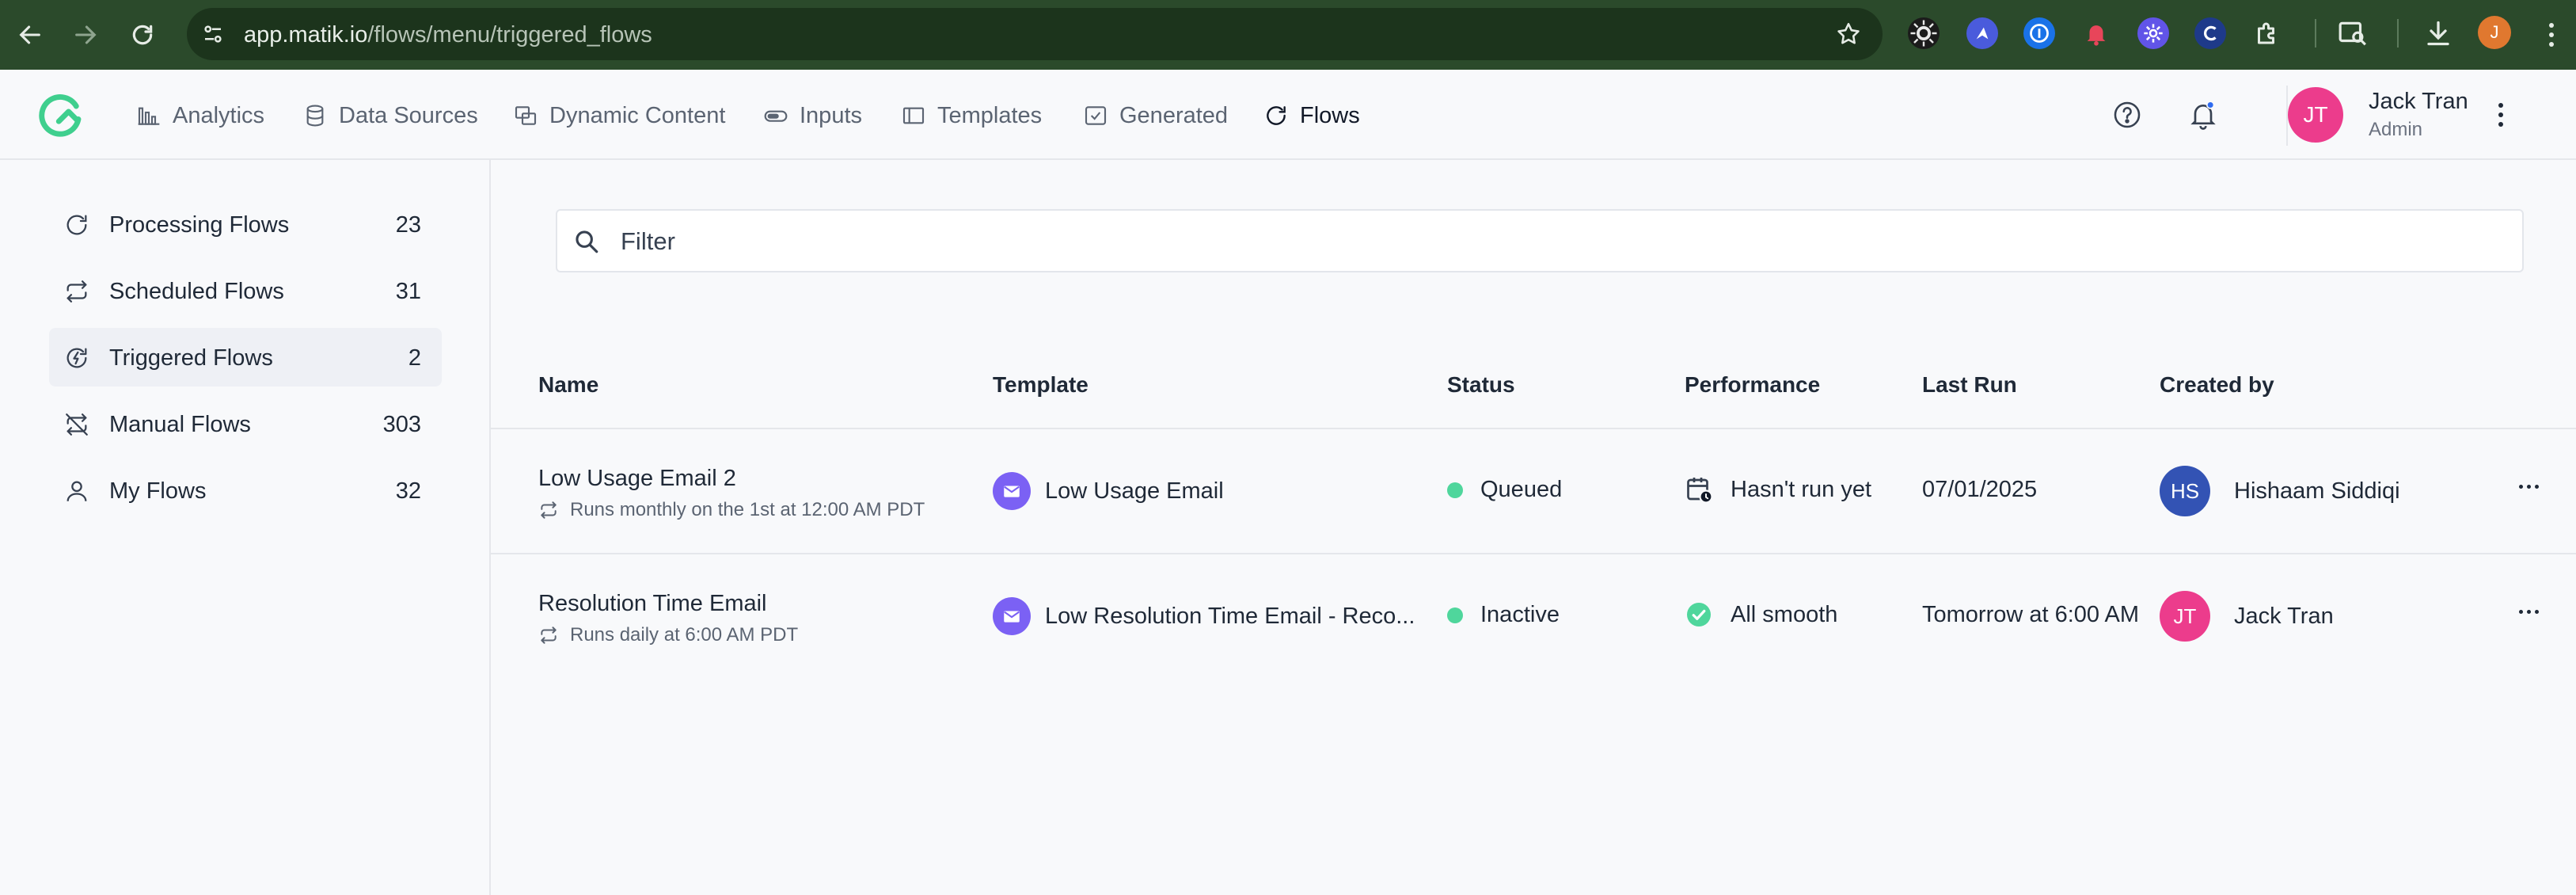  I want to click on search-icon, so click(587, 241).